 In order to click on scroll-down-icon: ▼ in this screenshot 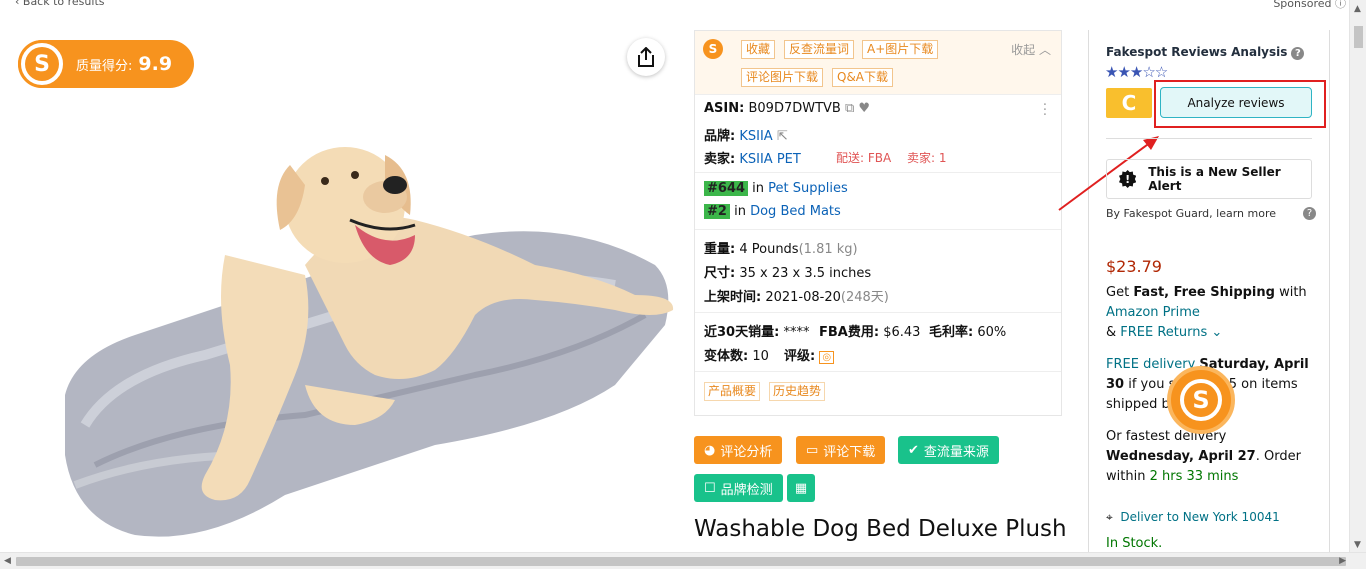, I will do `click(1357, 545)`.